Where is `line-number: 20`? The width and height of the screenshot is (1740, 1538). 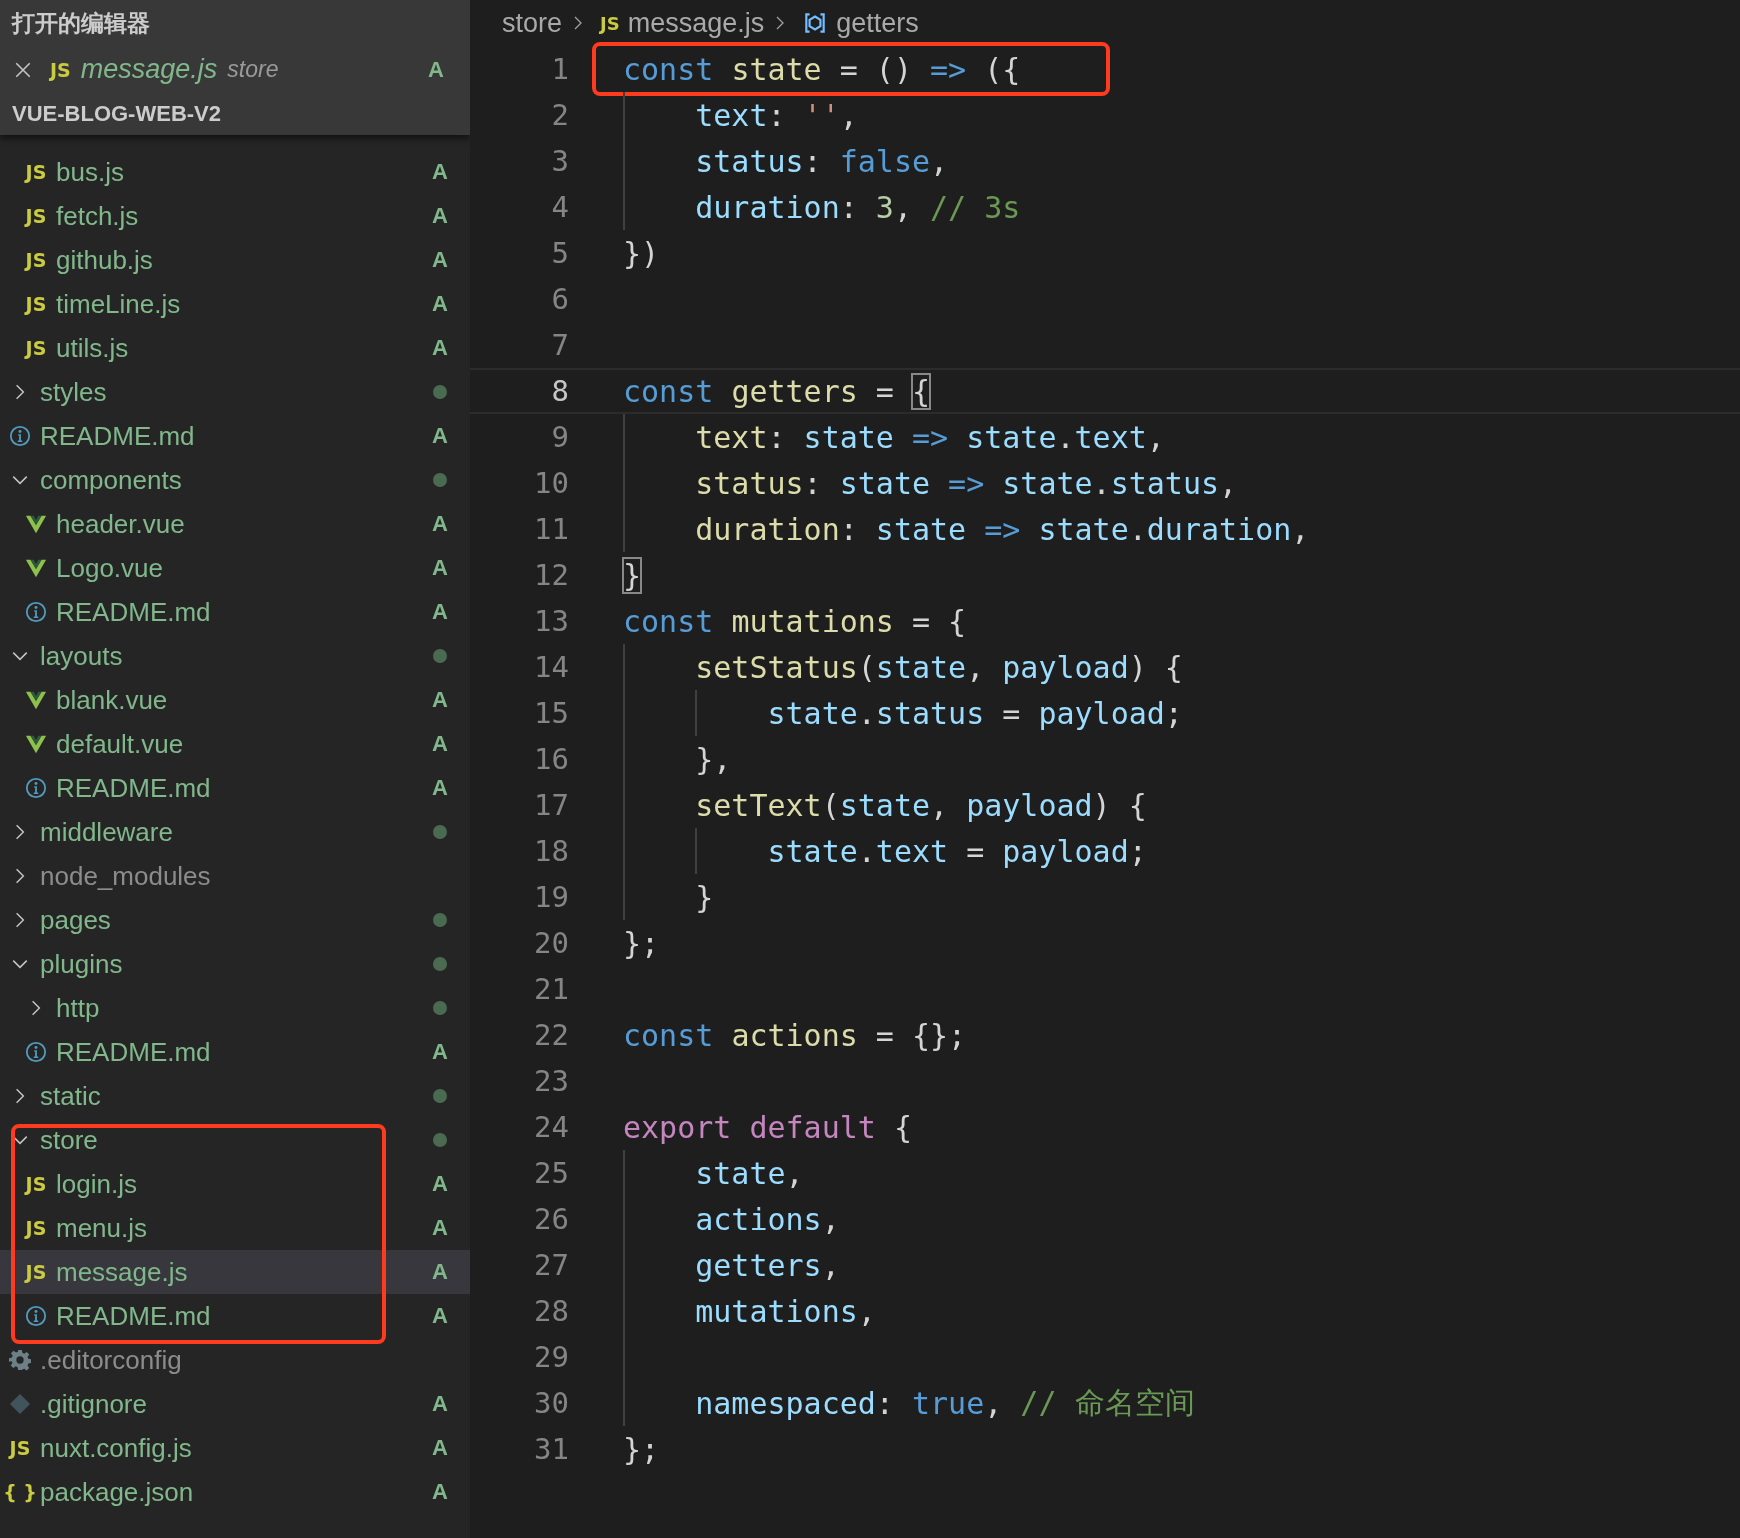
line-number: 20 is located at coordinates (551, 943).